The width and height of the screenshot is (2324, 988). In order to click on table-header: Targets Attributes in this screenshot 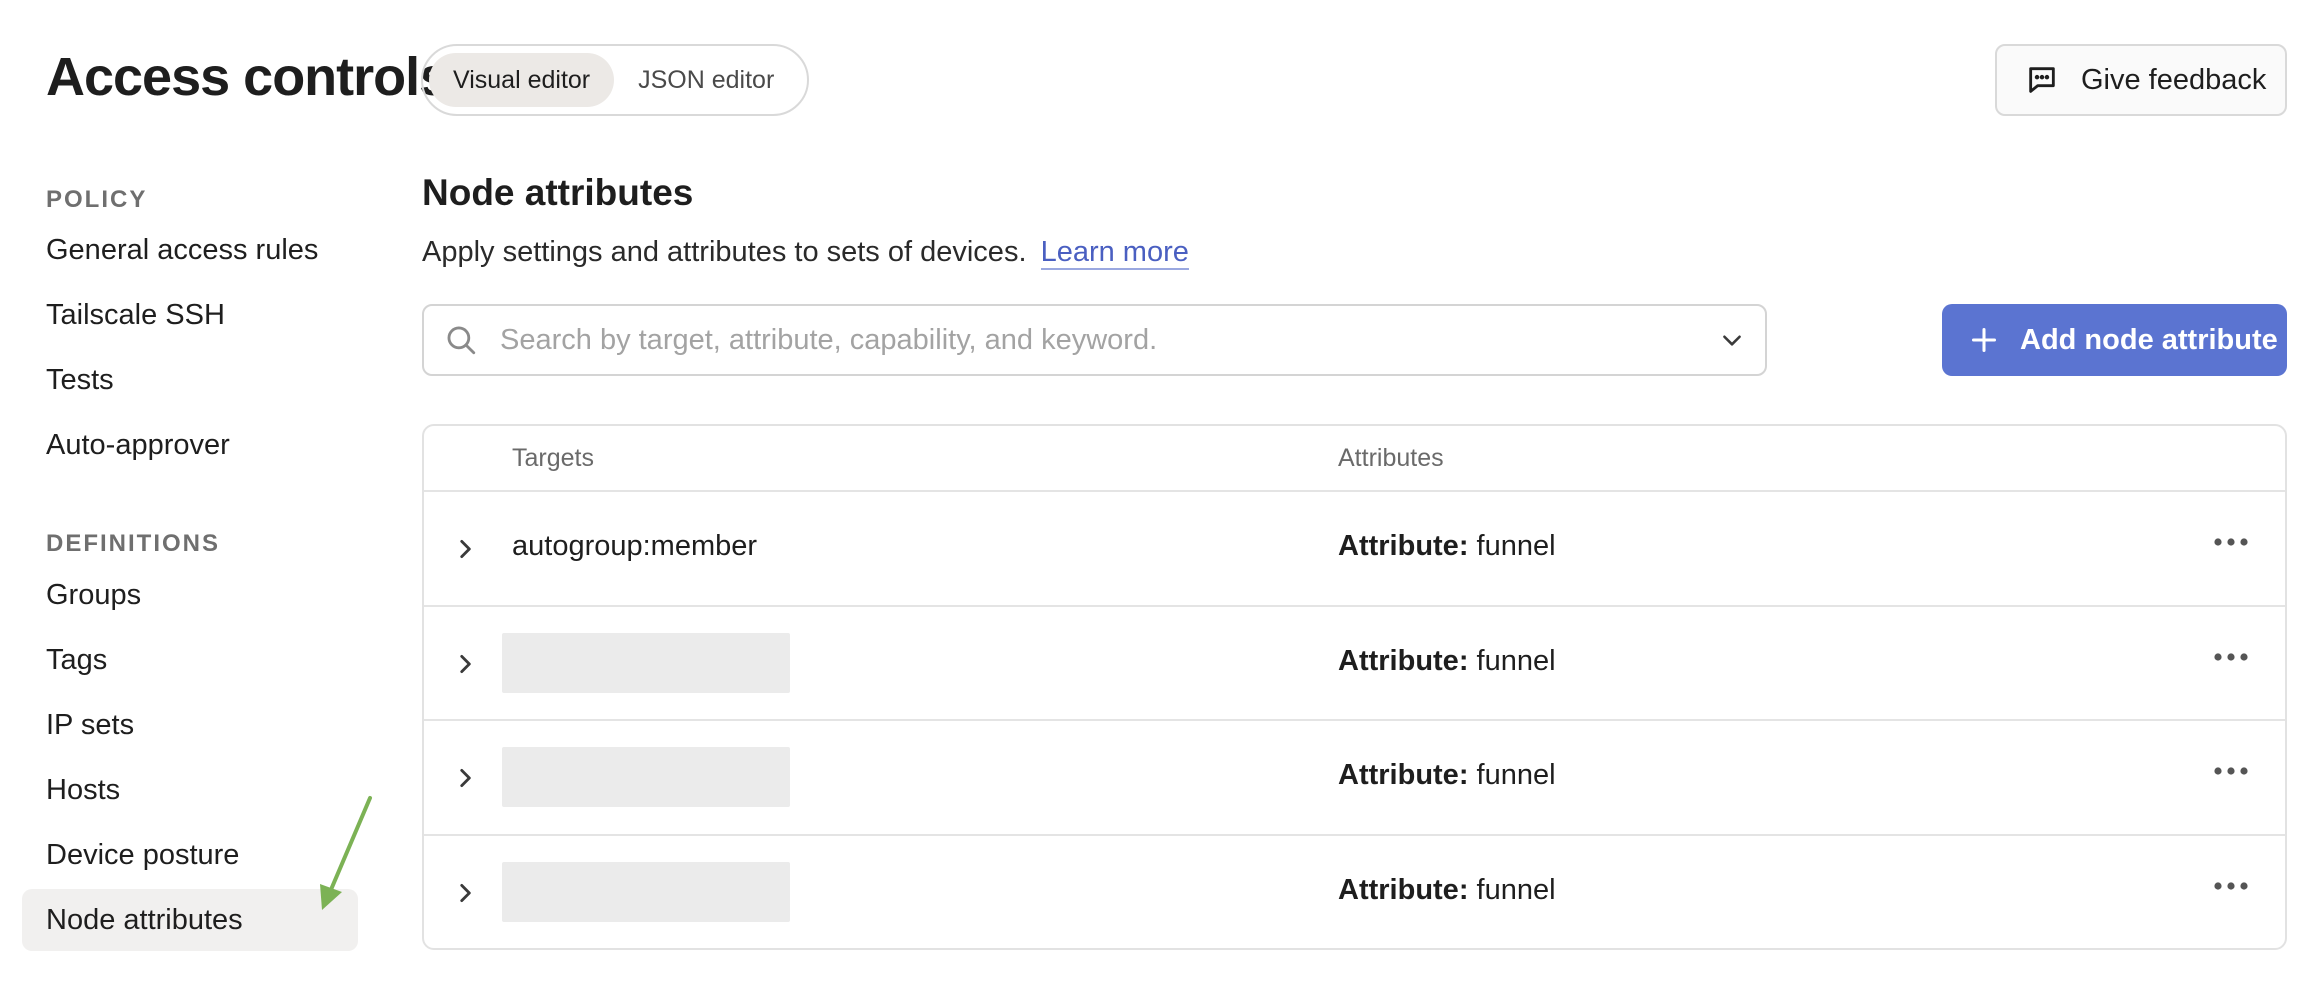, I will do `click(1354, 459)`.